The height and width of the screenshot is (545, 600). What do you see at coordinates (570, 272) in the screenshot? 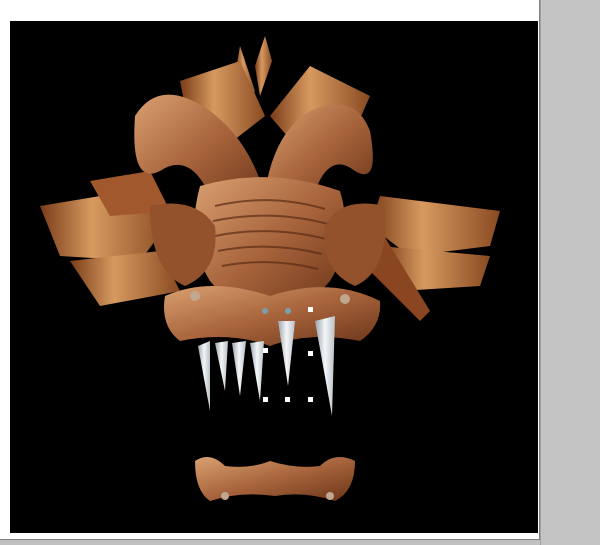
I see `panel-gutter` at bounding box center [570, 272].